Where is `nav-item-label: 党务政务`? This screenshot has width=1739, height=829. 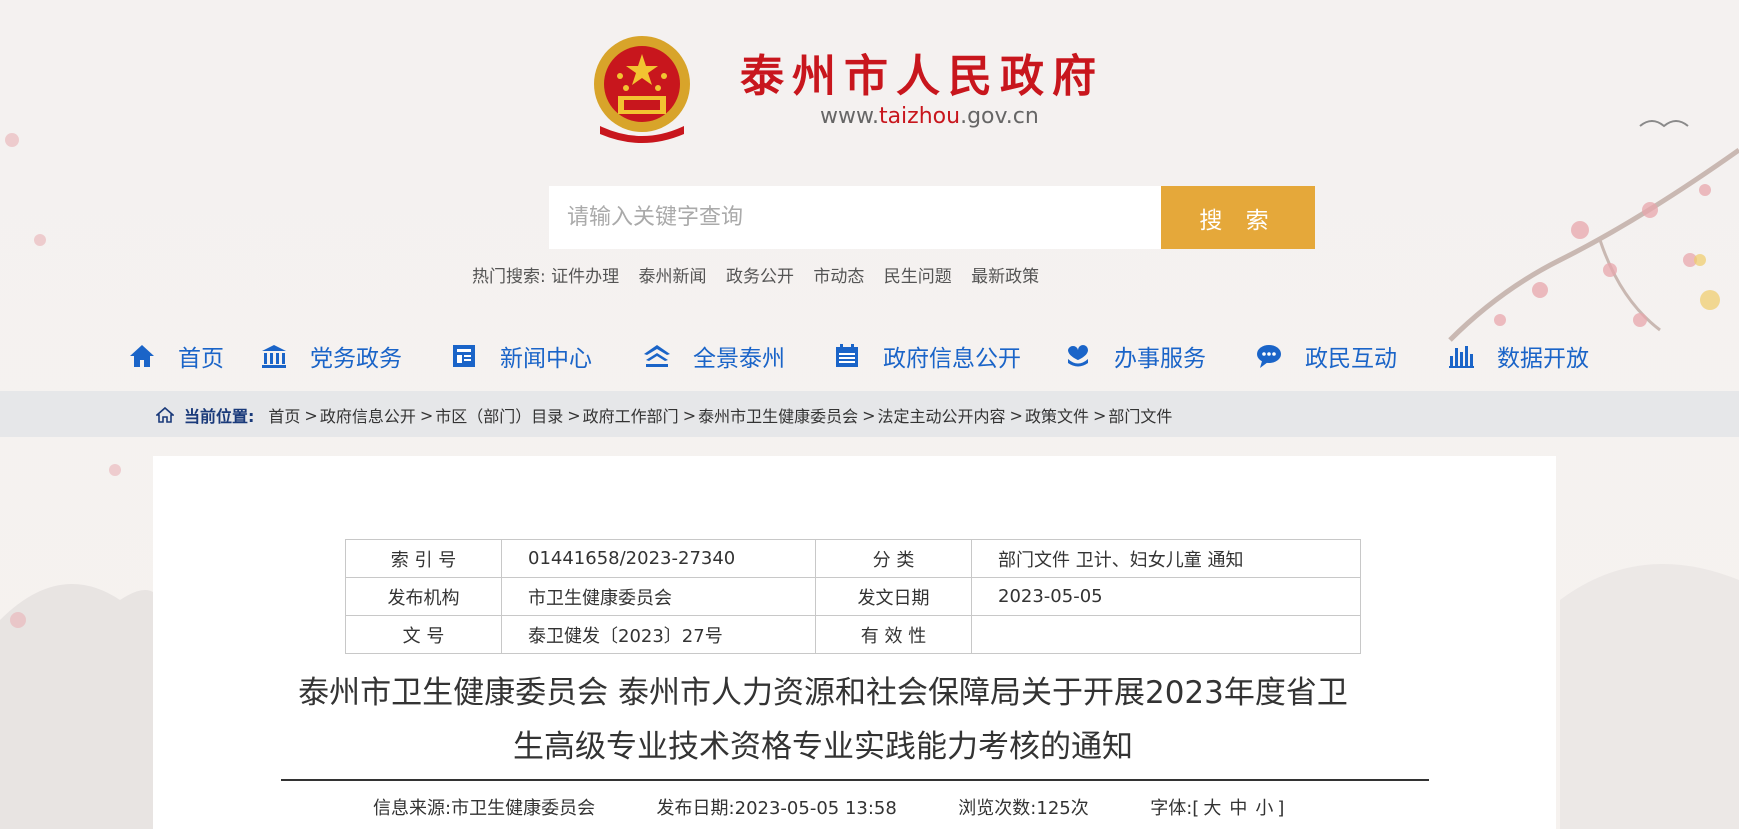 nav-item-label: 党务政务 is located at coordinates (356, 359).